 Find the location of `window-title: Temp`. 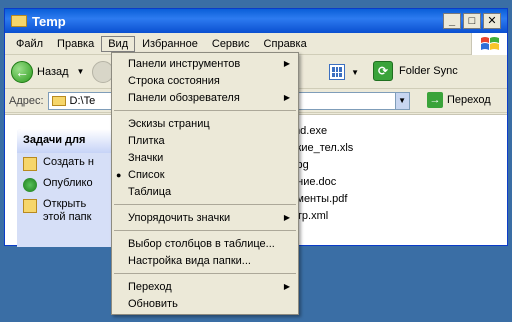

window-title: Temp is located at coordinates (49, 21).